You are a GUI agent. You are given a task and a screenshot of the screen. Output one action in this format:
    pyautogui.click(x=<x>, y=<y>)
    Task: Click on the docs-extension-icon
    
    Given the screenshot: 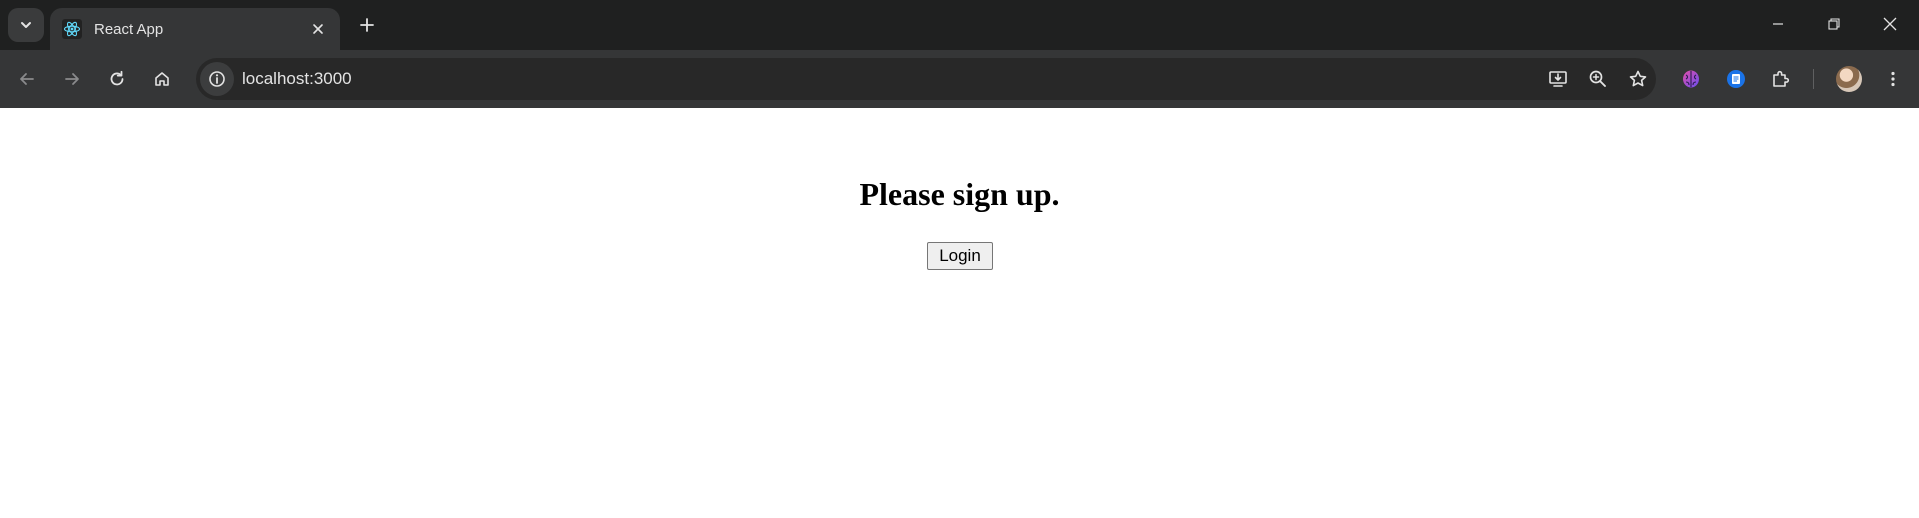 What is the action you would take?
    pyautogui.click(x=1736, y=79)
    